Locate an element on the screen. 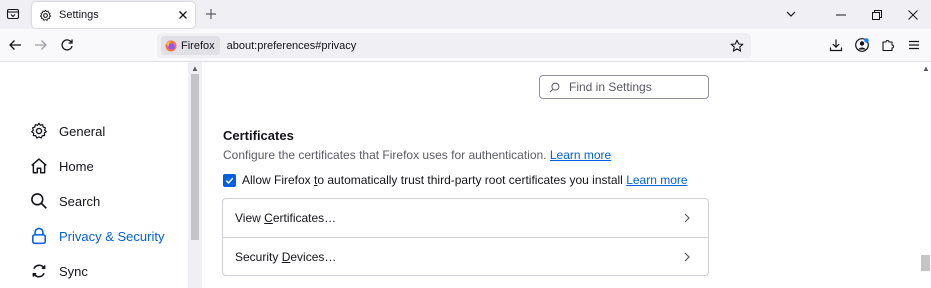 This screenshot has height=288, width=931. account-button is located at coordinates (862, 45).